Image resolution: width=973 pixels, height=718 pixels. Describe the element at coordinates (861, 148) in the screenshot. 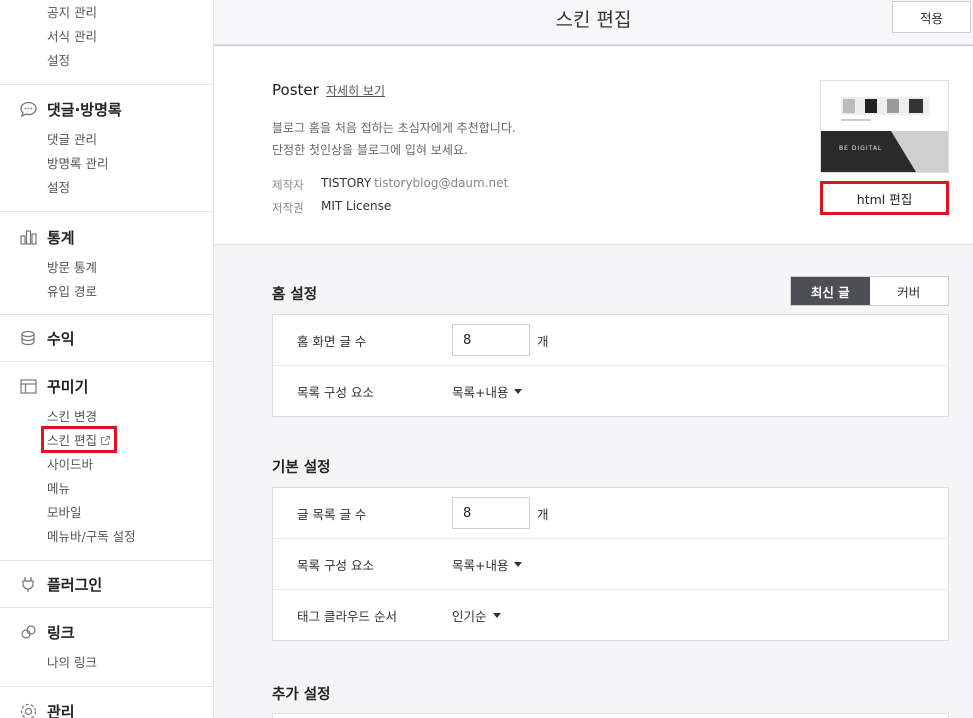

I see `thumbnail-caption: BE DIGITAL` at that location.